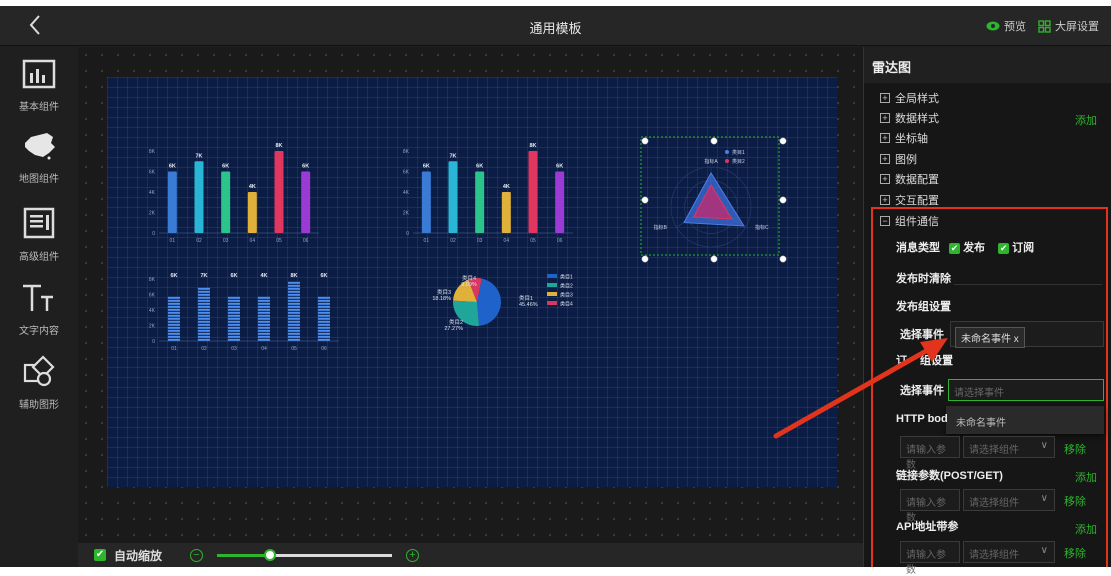 The width and height of the screenshot is (1111, 576). I want to click on radar-chart: 指标A 指标B 指标C 类目1 类目2, so click(719, 202).